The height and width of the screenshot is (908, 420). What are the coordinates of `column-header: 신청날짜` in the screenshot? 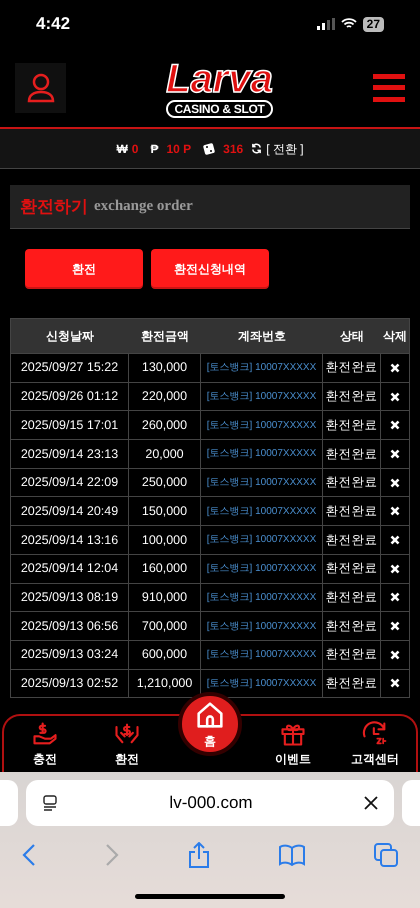 It's located at (70, 336).